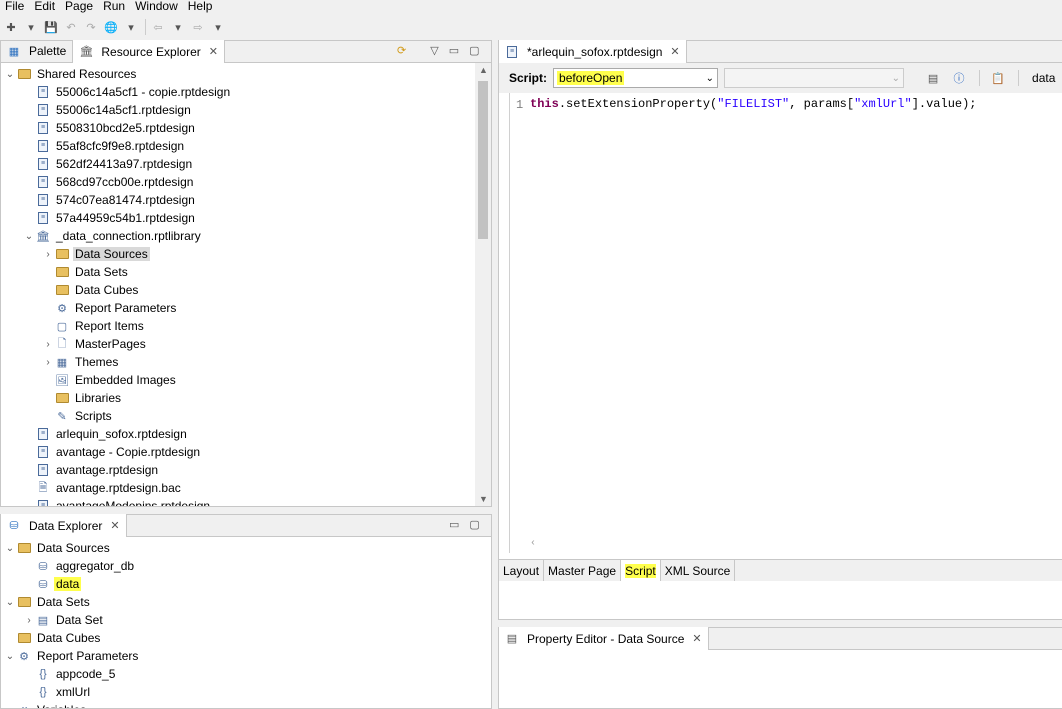 The width and height of the screenshot is (1062, 709). Describe the element at coordinates (117, 501) in the screenshot. I see `resource-tree-item: ≡ avantageModepins.rptdesign` at that location.